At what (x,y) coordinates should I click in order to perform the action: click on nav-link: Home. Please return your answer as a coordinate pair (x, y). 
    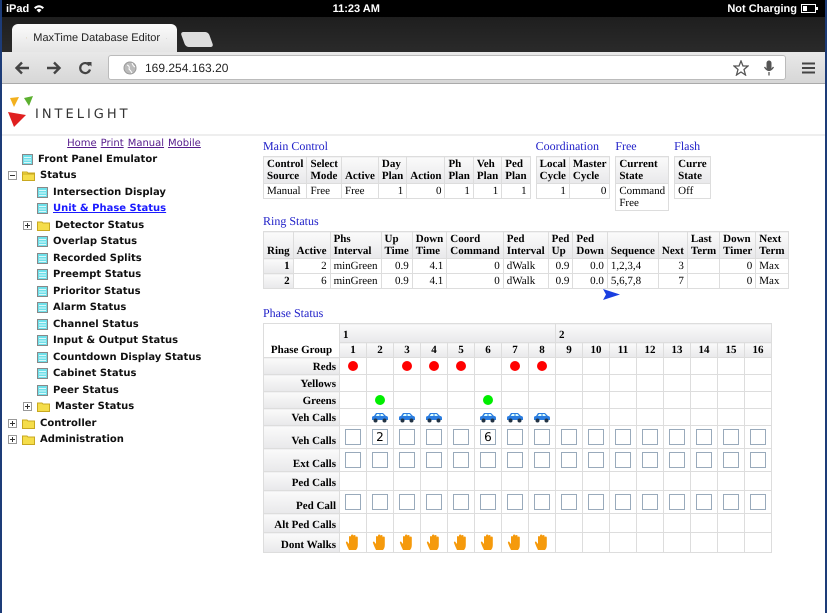
    Looking at the image, I should click on (82, 143).